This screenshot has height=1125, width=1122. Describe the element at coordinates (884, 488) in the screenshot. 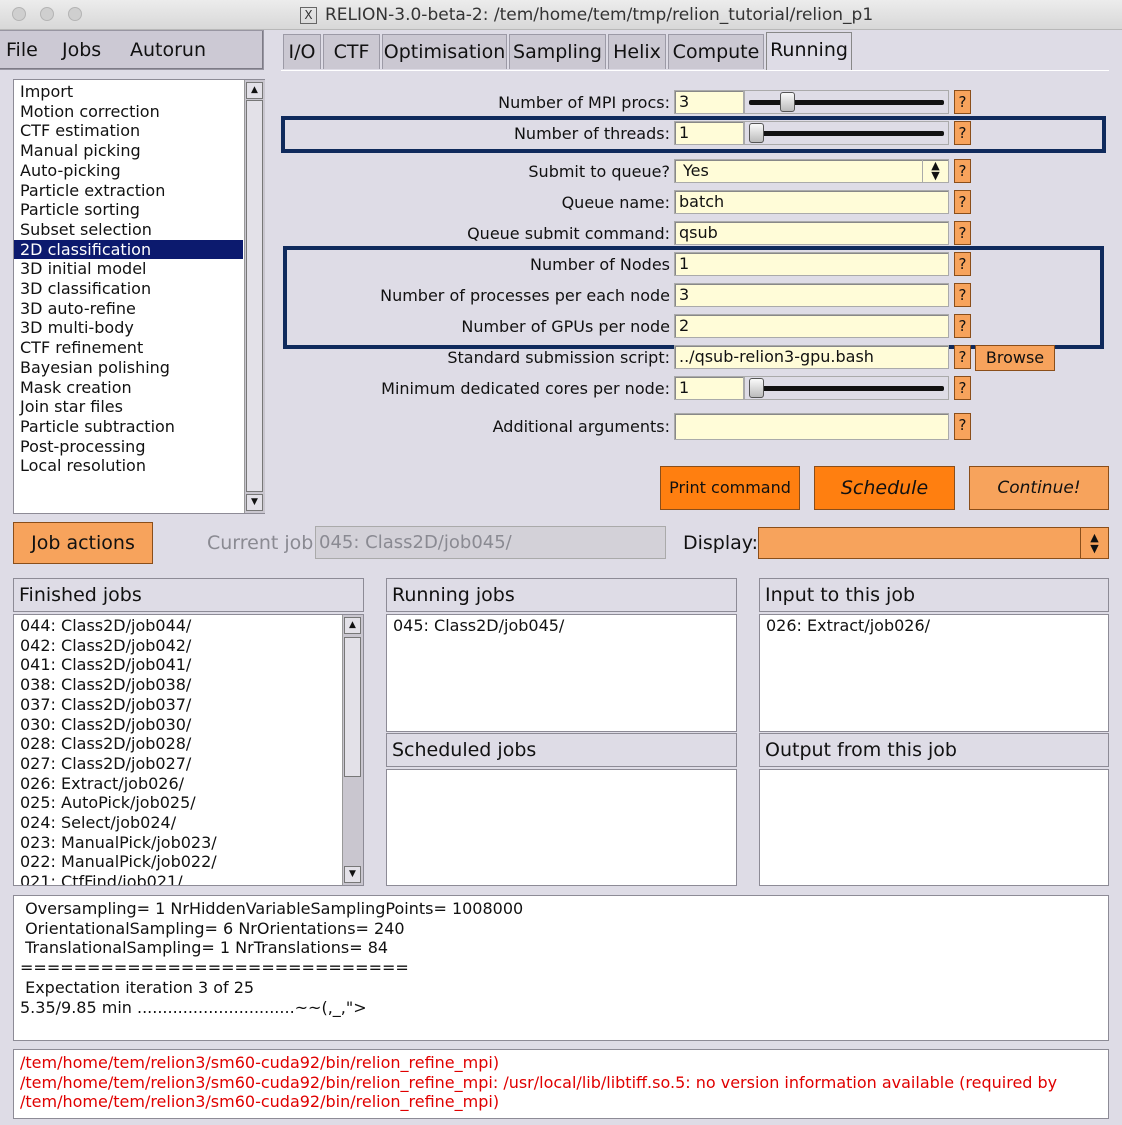

I see `schedule-button: Schedule` at that location.